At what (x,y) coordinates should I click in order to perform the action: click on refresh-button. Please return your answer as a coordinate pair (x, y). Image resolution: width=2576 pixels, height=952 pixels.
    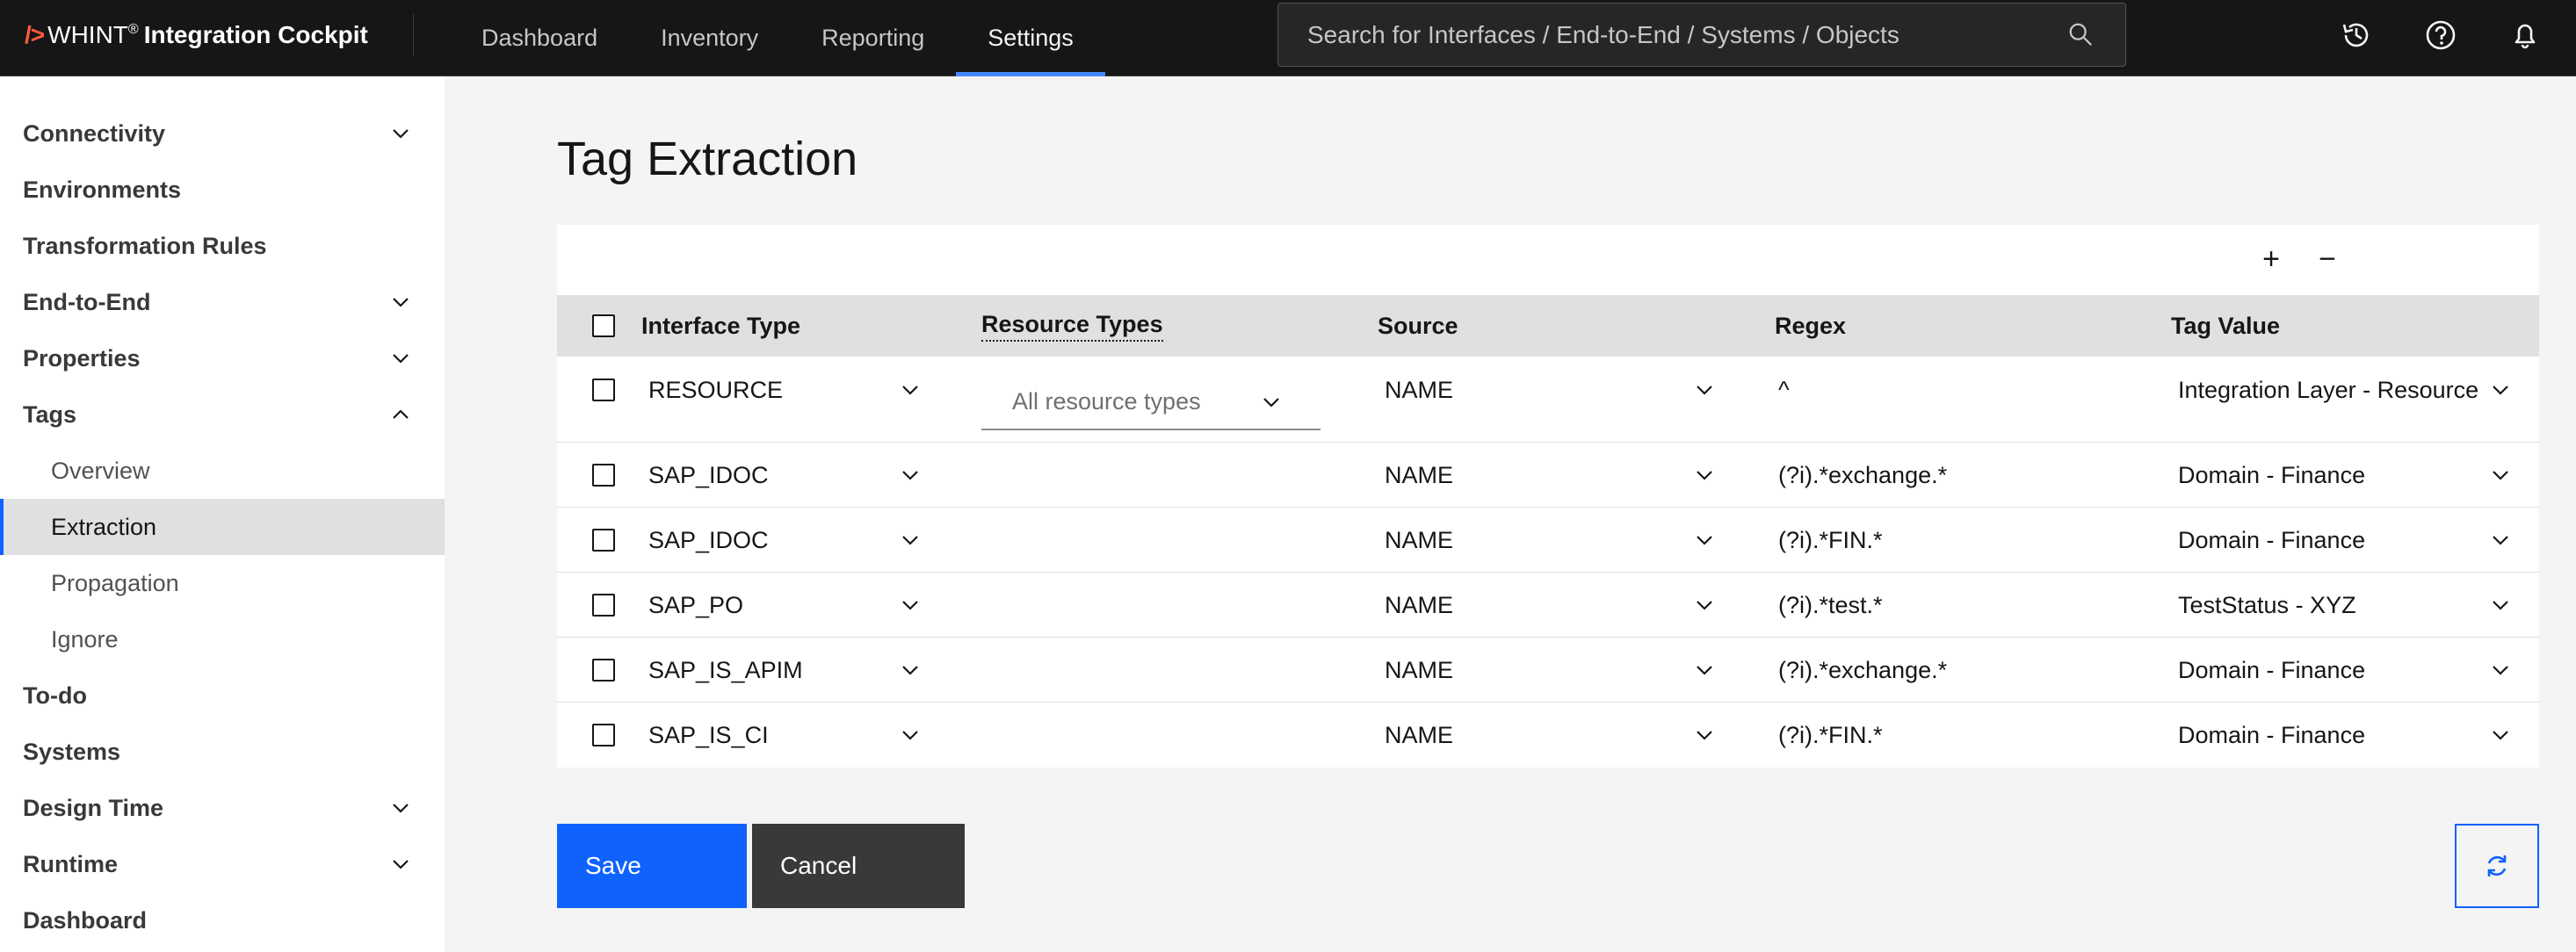
    Looking at the image, I should click on (2497, 866).